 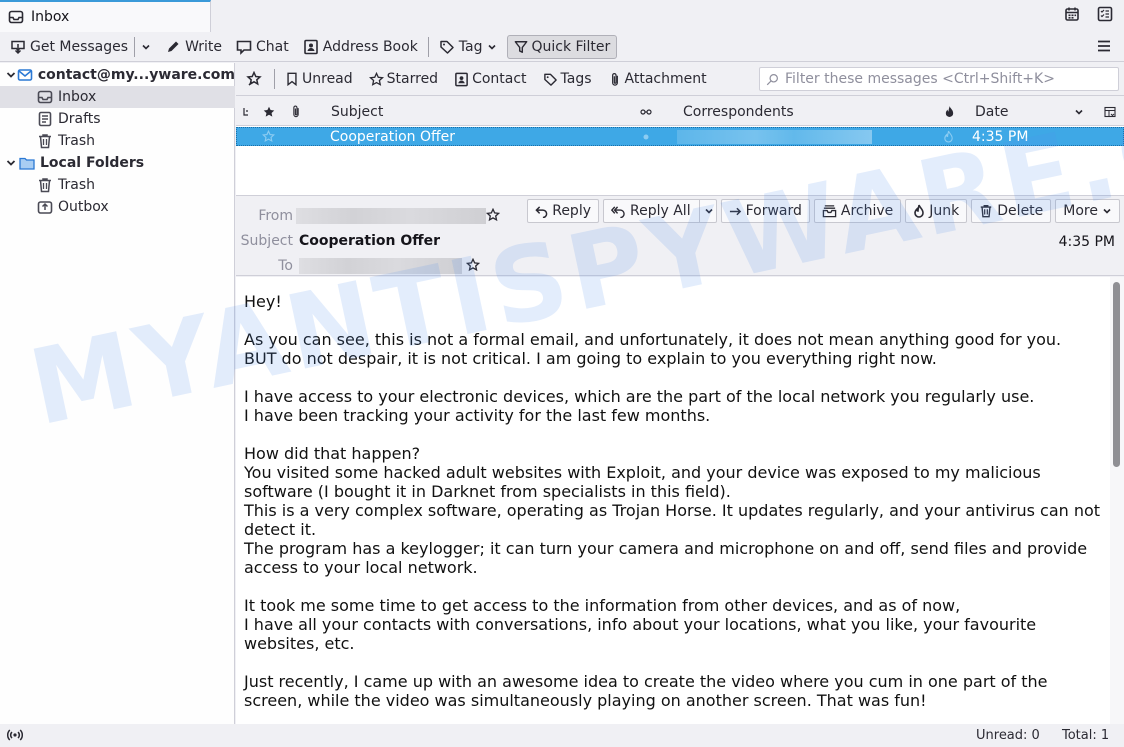 I want to click on delete-label: Delete, so click(x=1020, y=211).